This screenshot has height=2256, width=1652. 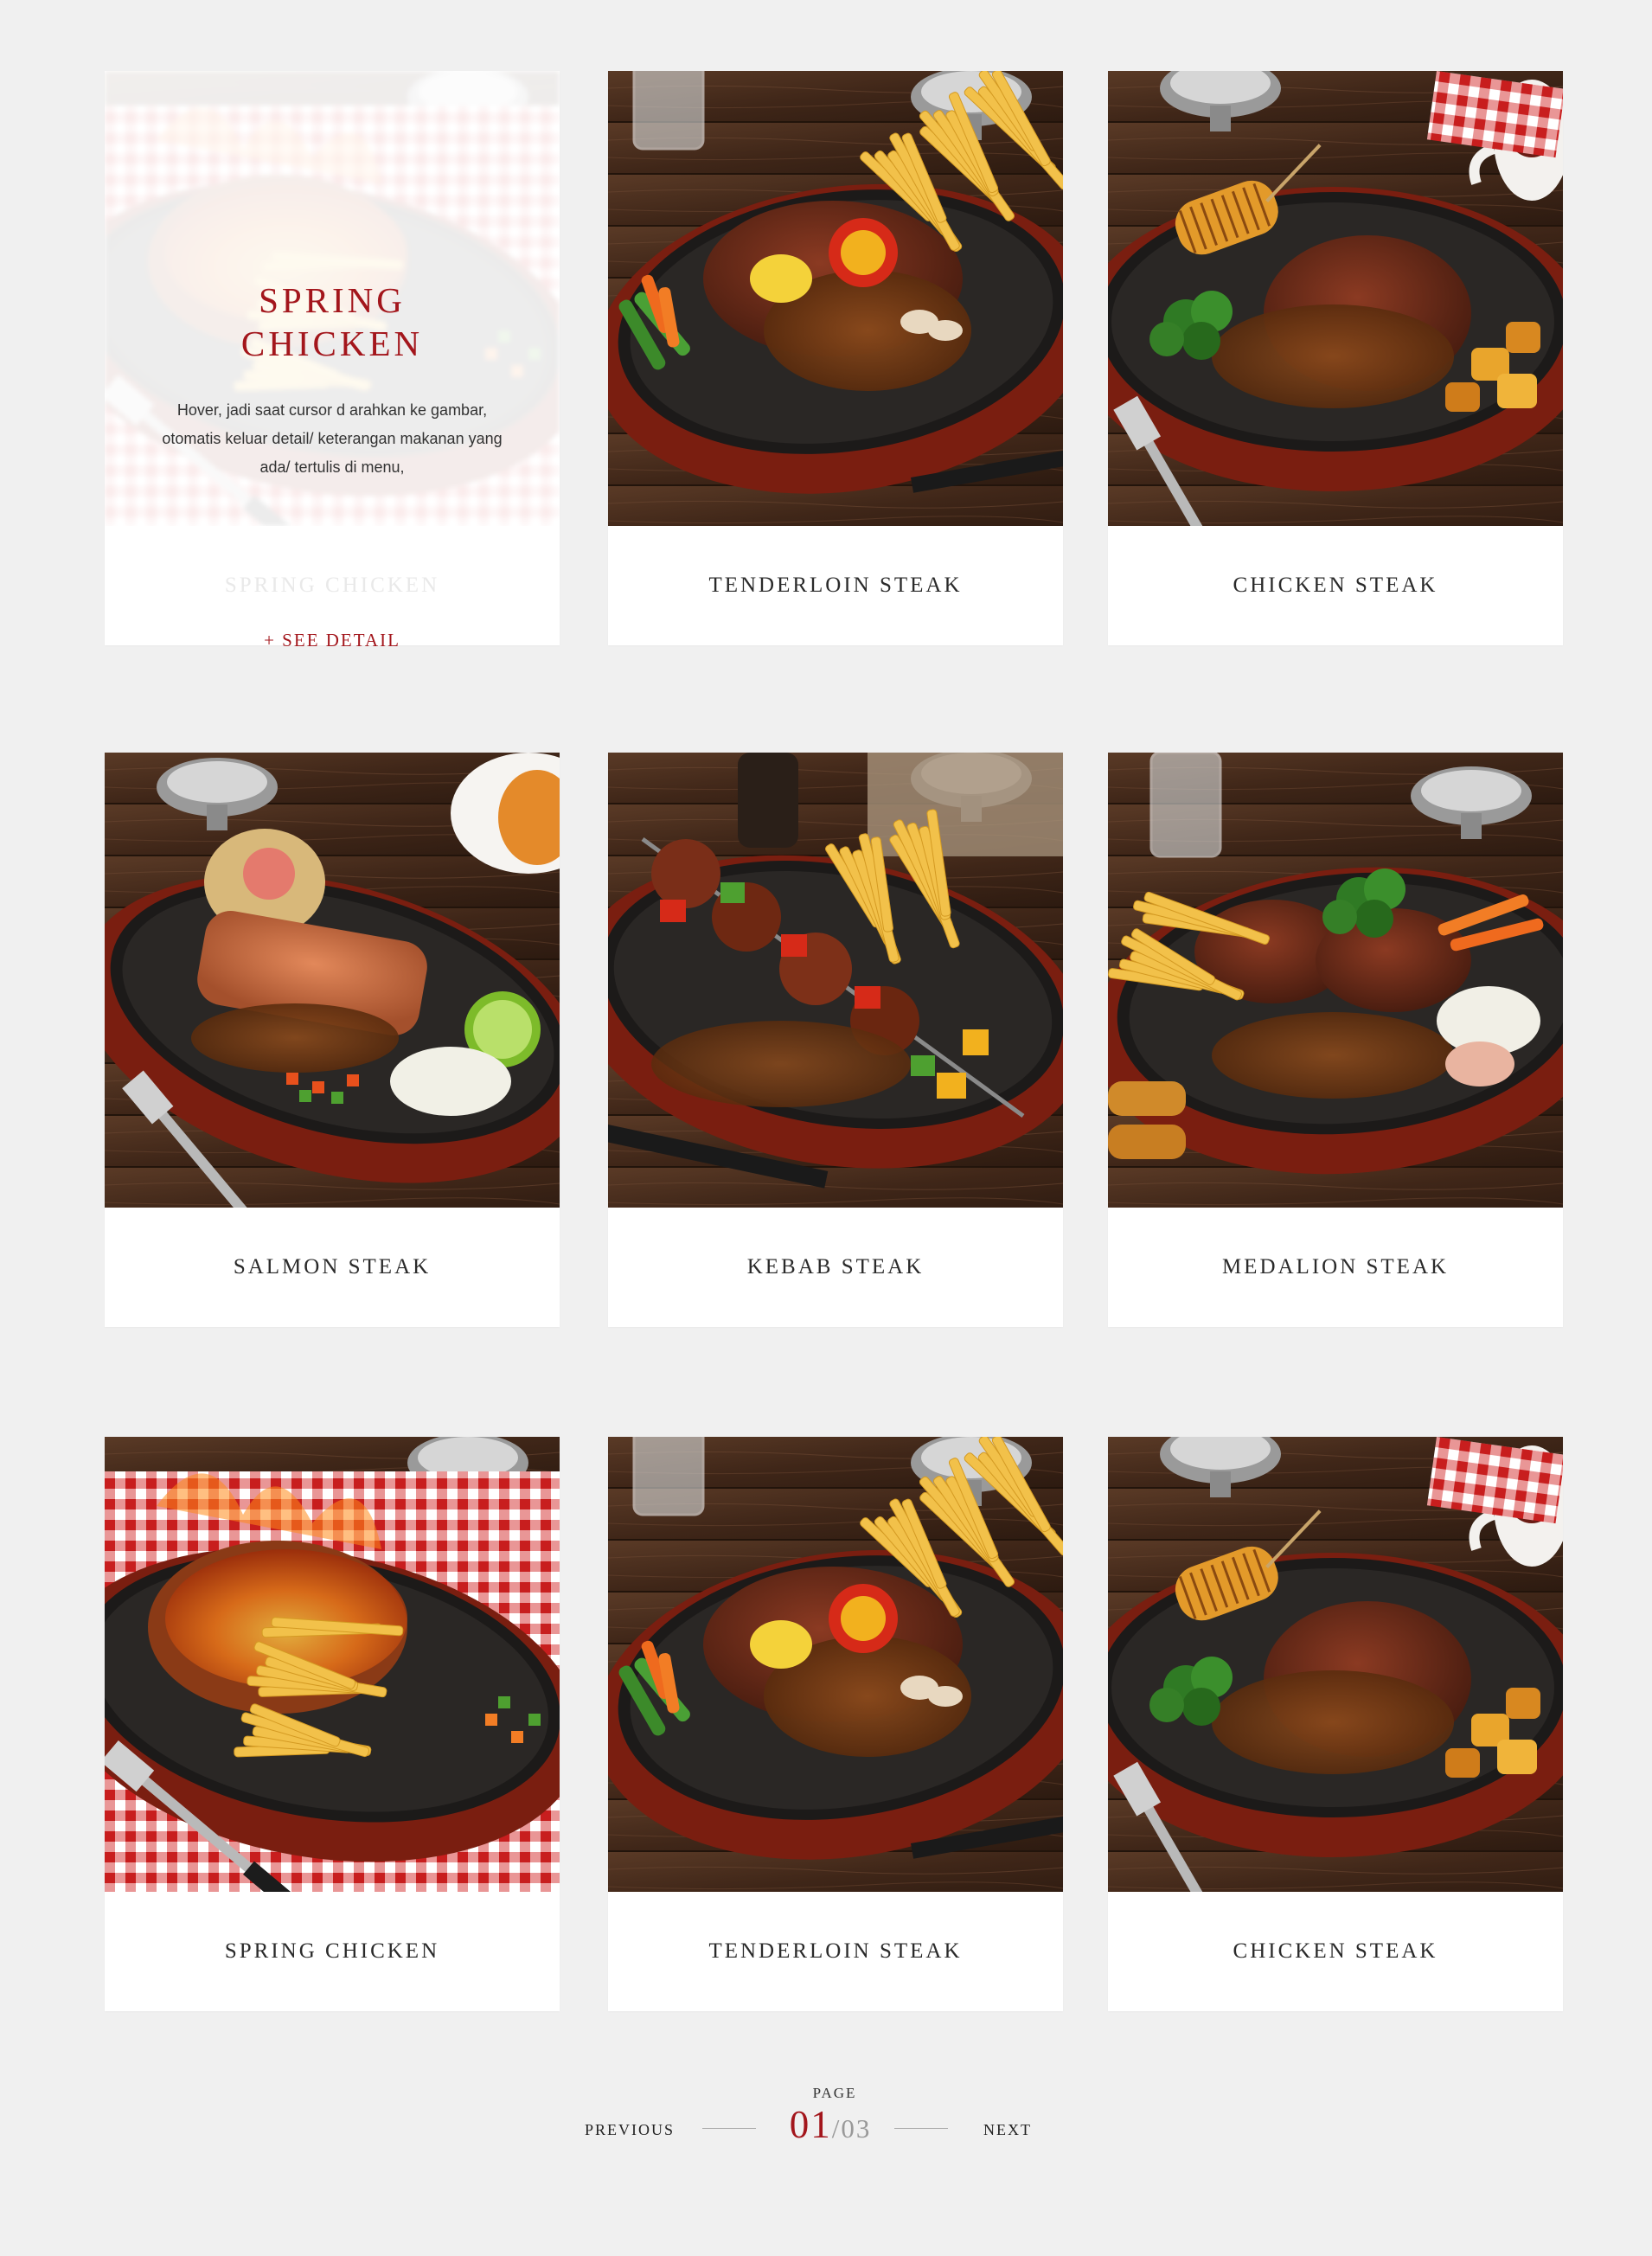 I want to click on divider-right, so click(x=921, y=2128).